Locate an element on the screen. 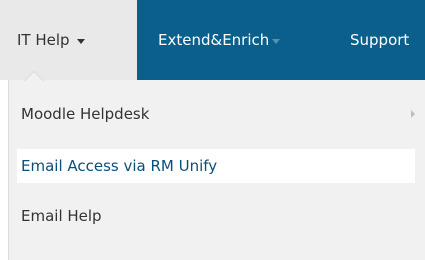 Image resolution: width=425 pixels, height=260 pixels. menu-item-label: Email Access via RM Unify is located at coordinates (119, 166).